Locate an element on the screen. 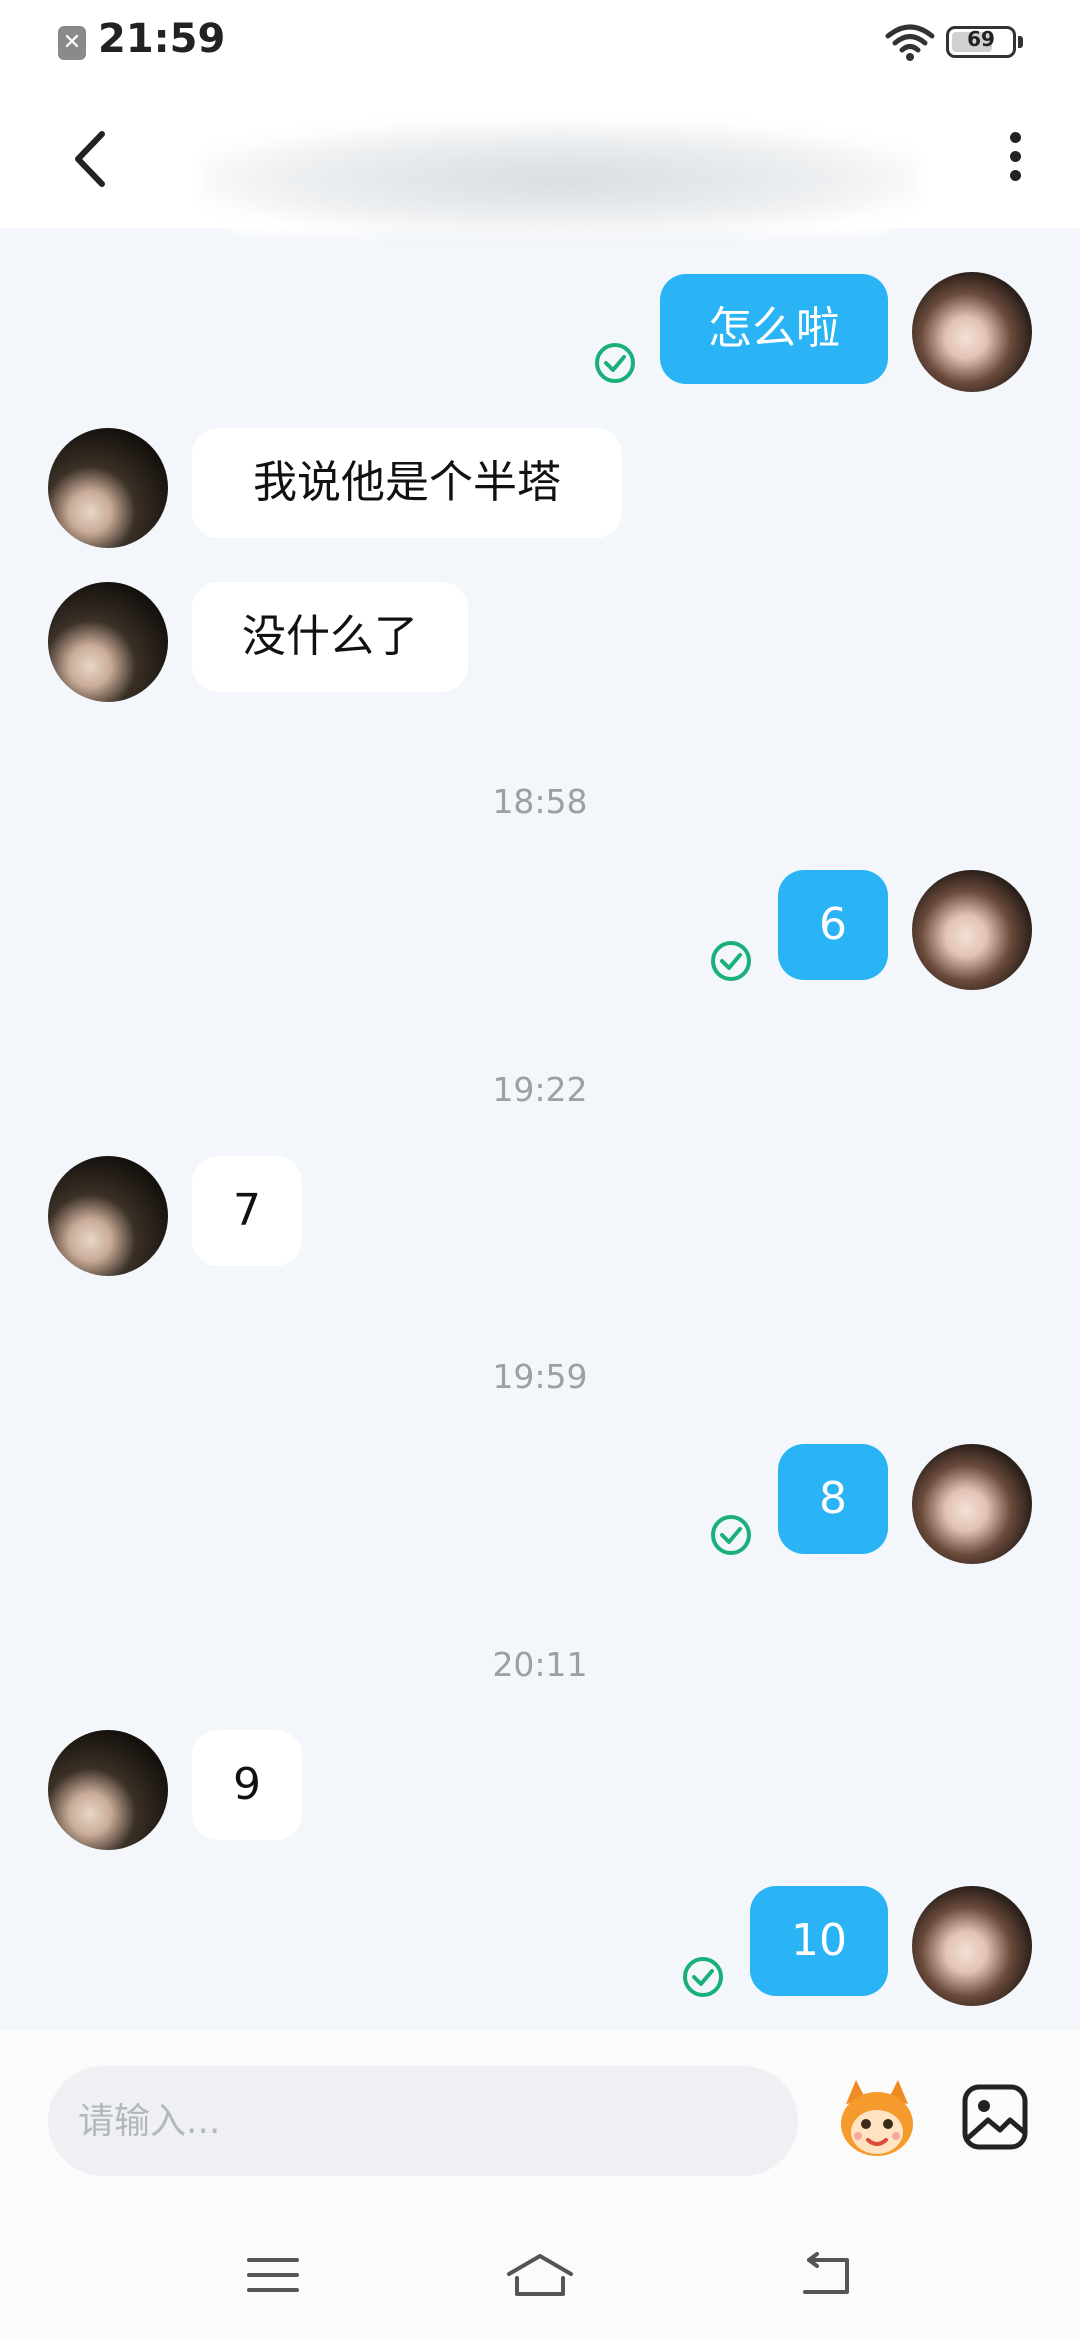  chat-header is located at coordinates (540, 159).